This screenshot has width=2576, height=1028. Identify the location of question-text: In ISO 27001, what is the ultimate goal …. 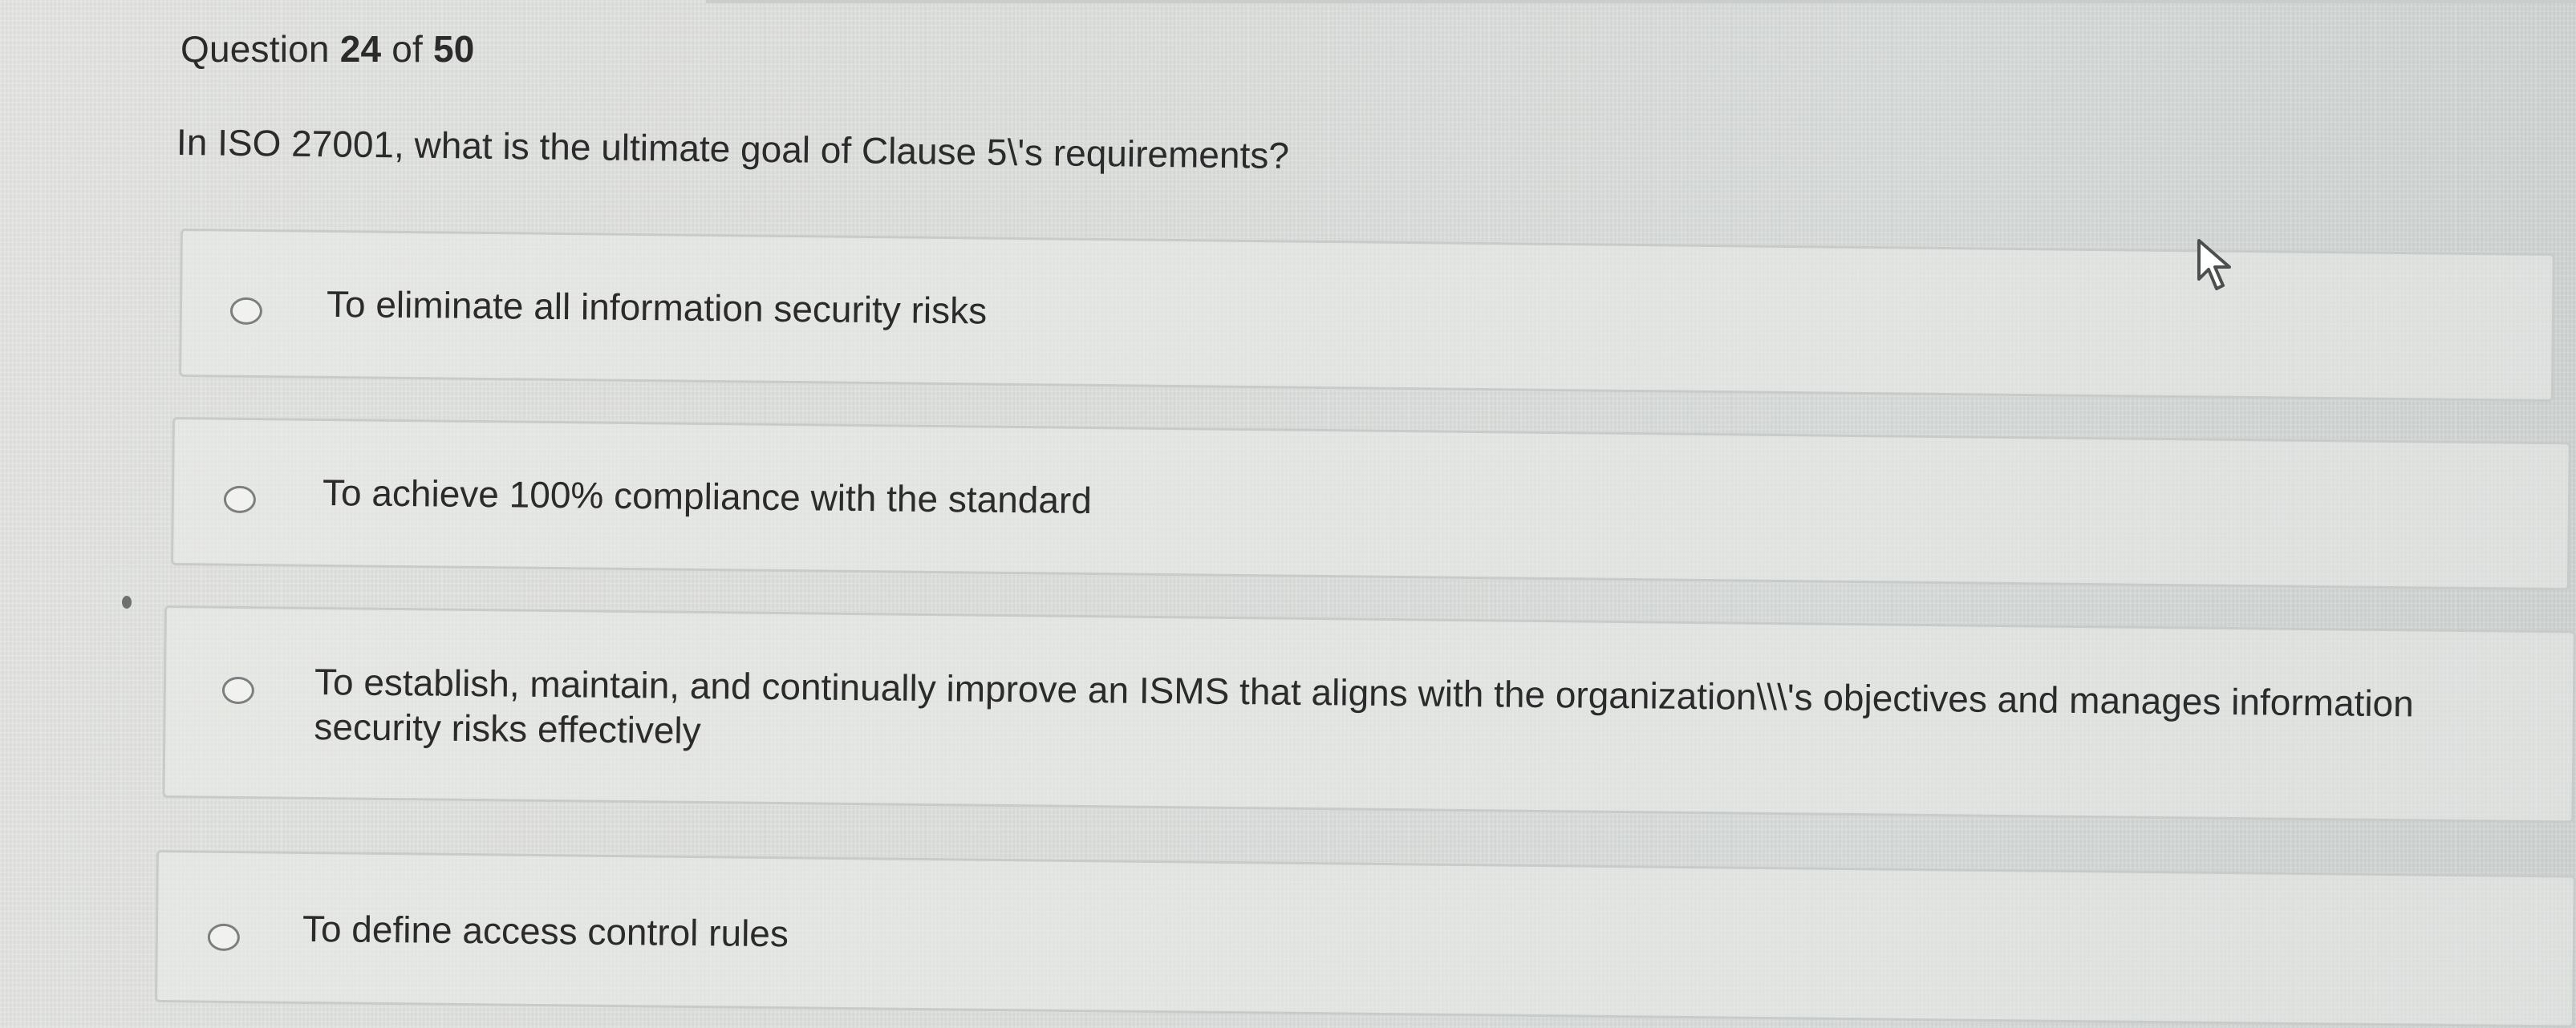
(733, 148).